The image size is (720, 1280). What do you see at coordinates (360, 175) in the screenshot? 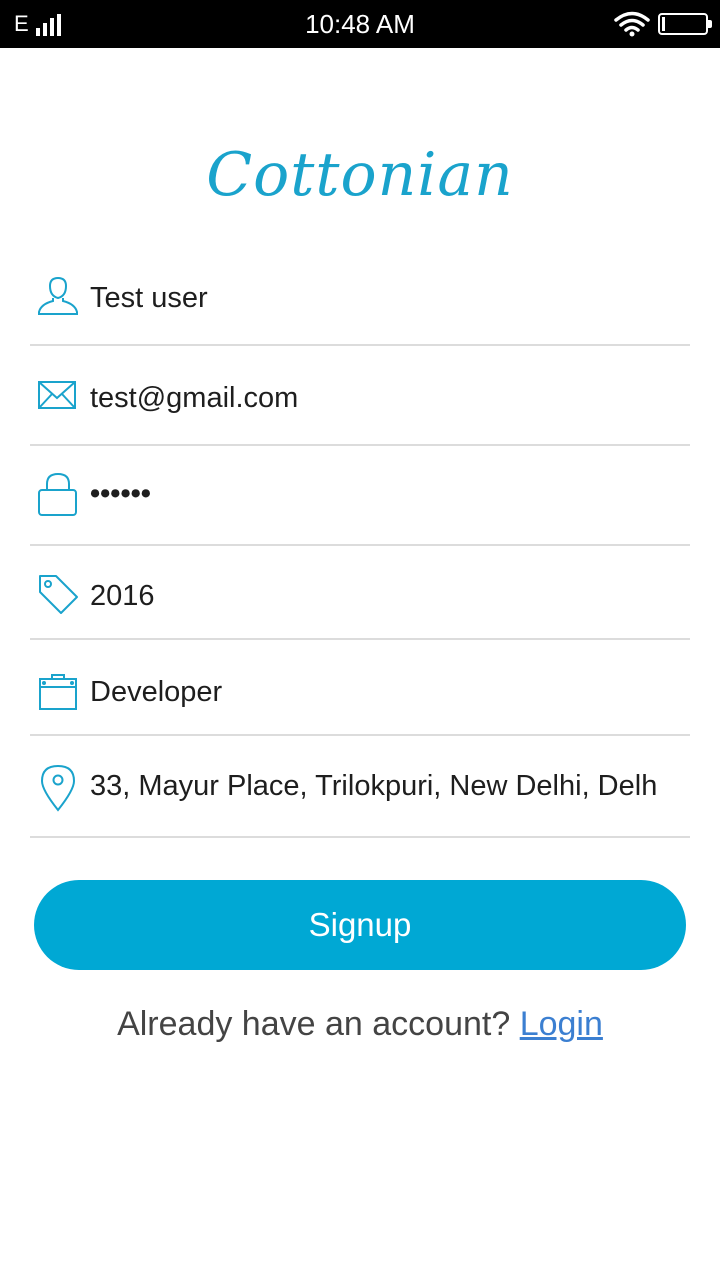
I see `app-logo: Cottonian` at bounding box center [360, 175].